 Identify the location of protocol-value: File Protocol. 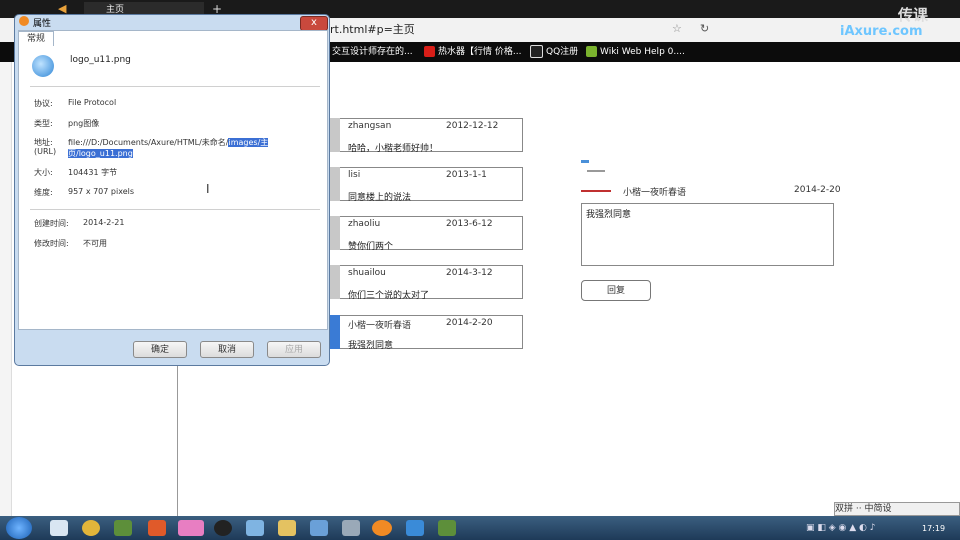
(92, 102).